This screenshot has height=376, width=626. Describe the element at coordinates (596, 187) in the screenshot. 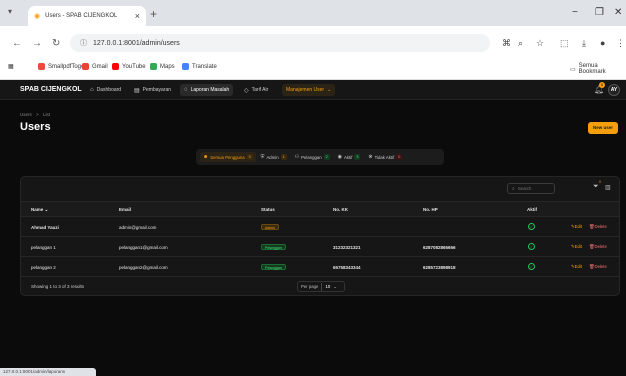

I see `filter-icon: ⏷` at that location.